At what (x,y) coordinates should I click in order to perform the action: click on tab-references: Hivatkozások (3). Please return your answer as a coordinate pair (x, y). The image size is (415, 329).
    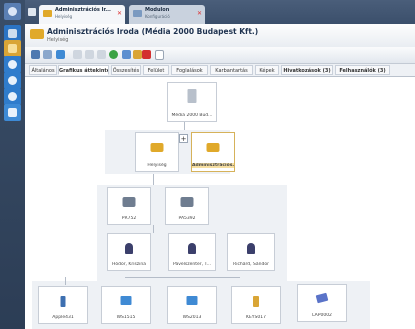
    Looking at the image, I should click on (307, 70).